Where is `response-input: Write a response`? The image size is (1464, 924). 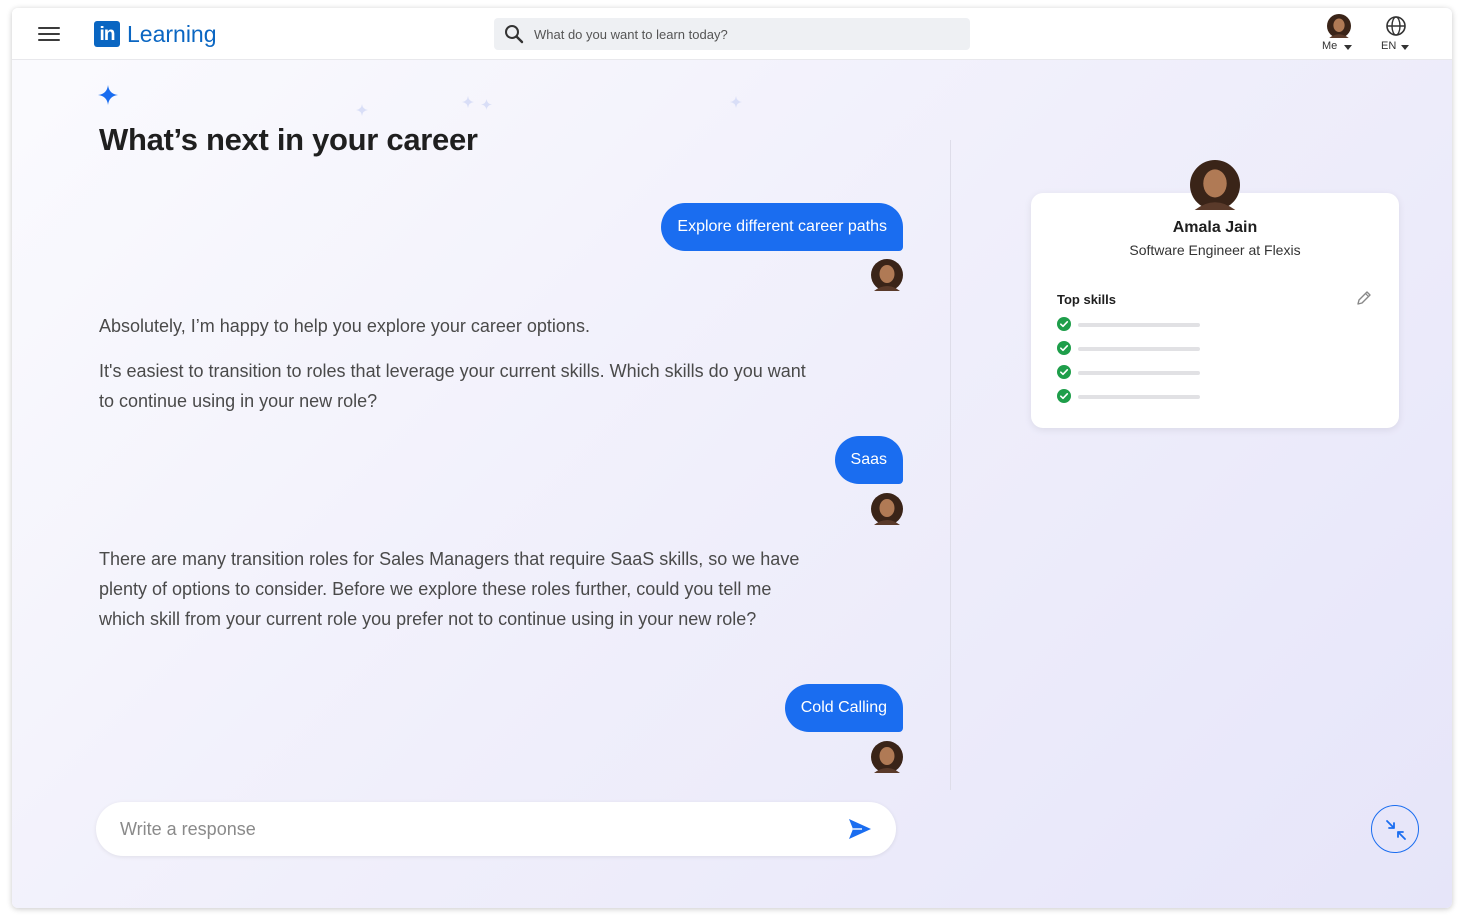
response-input: Write a response is located at coordinates (496, 829).